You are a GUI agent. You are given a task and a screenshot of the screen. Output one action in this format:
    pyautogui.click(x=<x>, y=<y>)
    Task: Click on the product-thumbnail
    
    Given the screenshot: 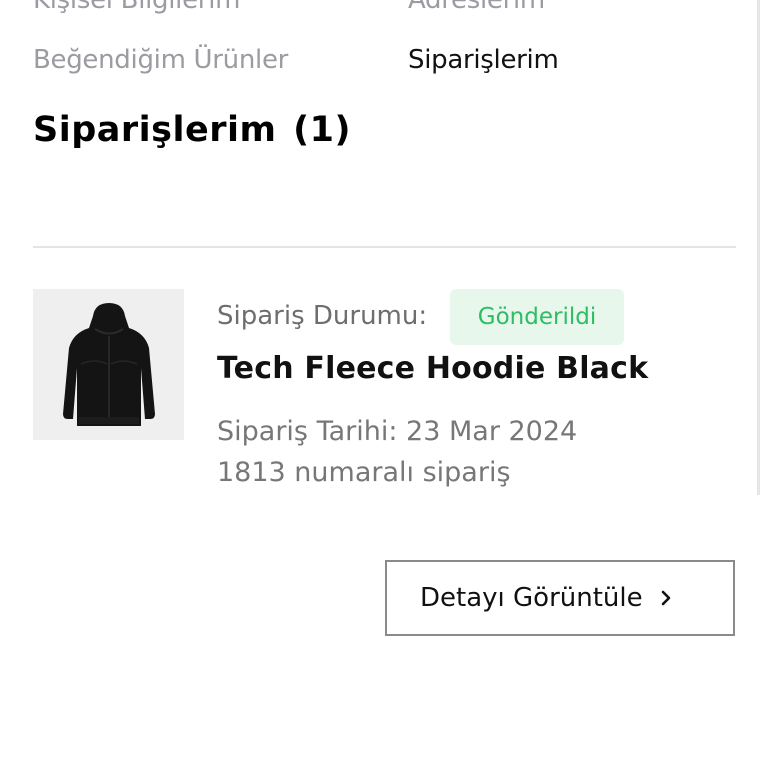 What is the action you would take?
    pyautogui.click(x=108, y=364)
    